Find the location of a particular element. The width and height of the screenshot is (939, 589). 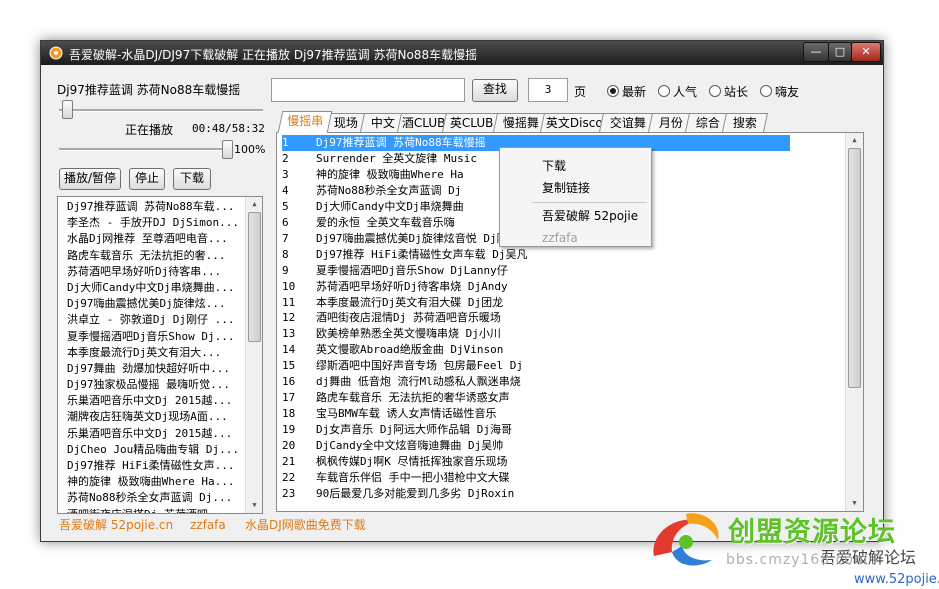

track-row: 2 Surrender 全英文旋律 Music is located at coordinates (379, 159).